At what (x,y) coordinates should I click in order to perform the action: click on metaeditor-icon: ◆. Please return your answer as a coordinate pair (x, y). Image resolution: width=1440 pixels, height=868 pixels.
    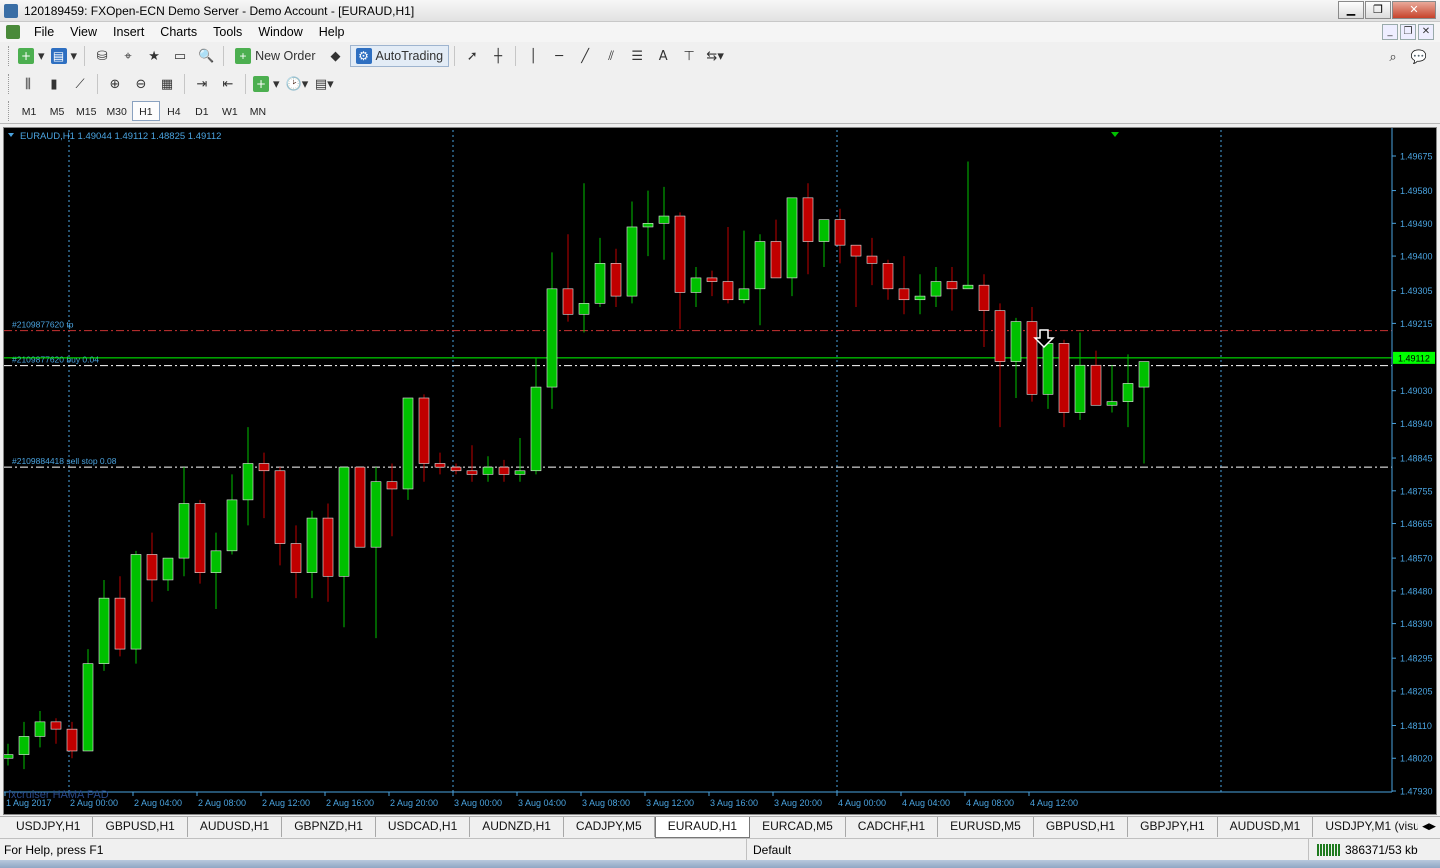
    Looking at the image, I should click on (336, 56).